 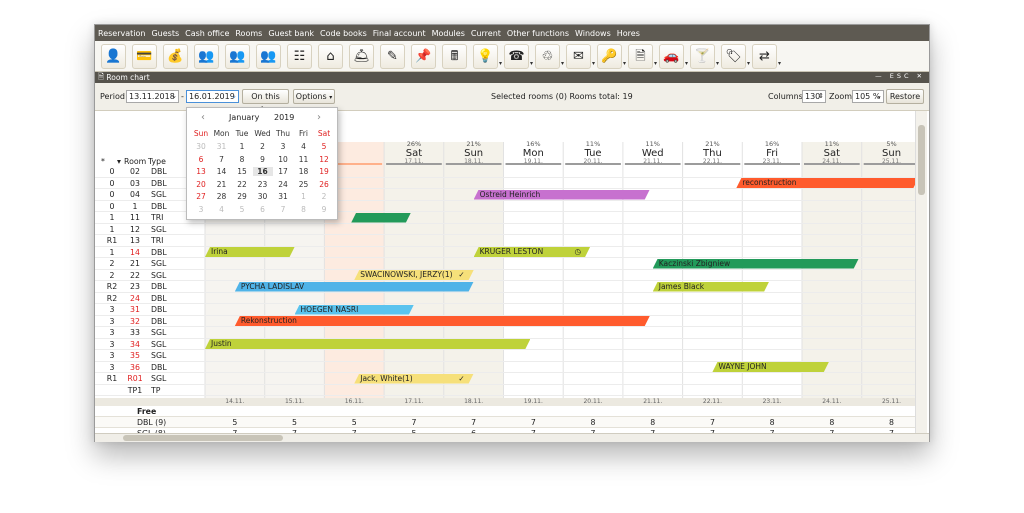 What do you see at coordinates (291, 33) in the screenshot?
I see `menu-item-guest-bank: Guest bank` at bounding box center [291, 33].